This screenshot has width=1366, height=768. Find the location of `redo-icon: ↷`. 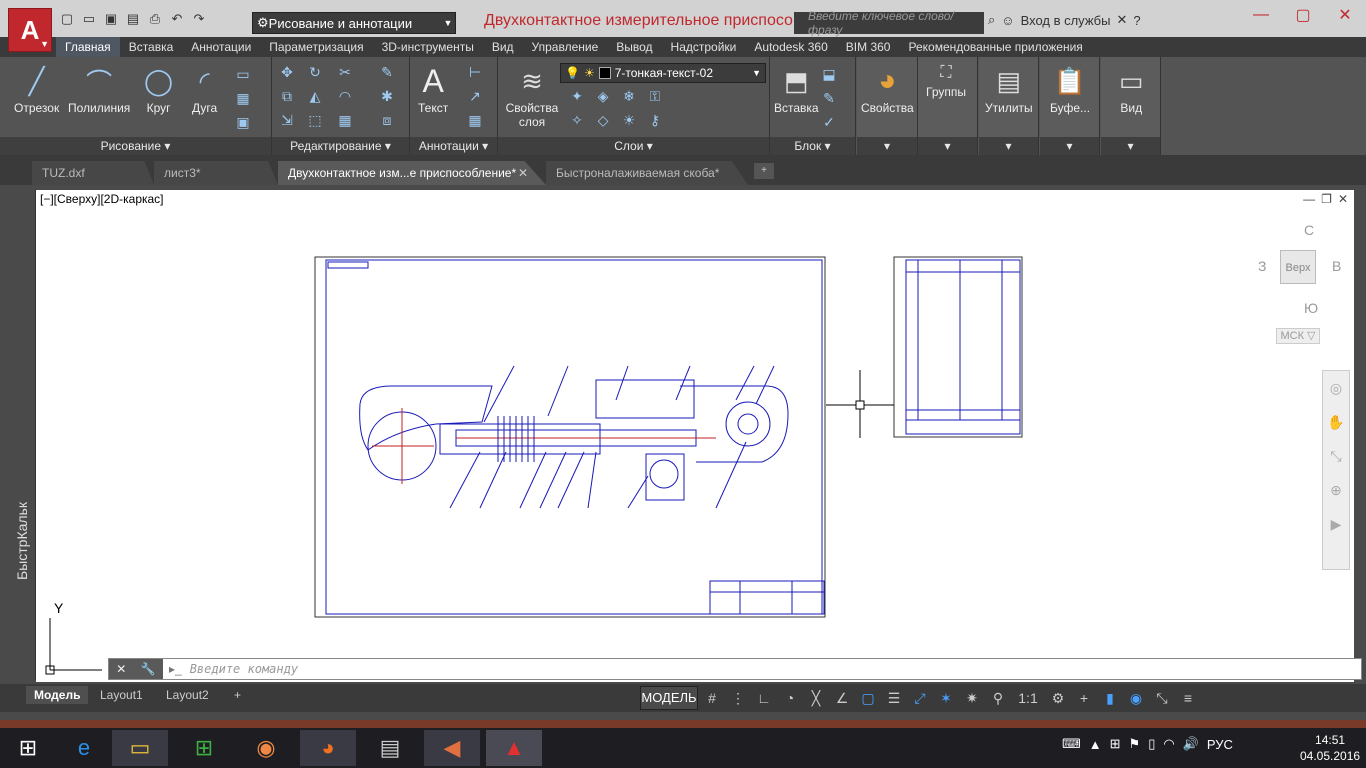

redo-icon: ↷ is located at coordinates (199, 19).